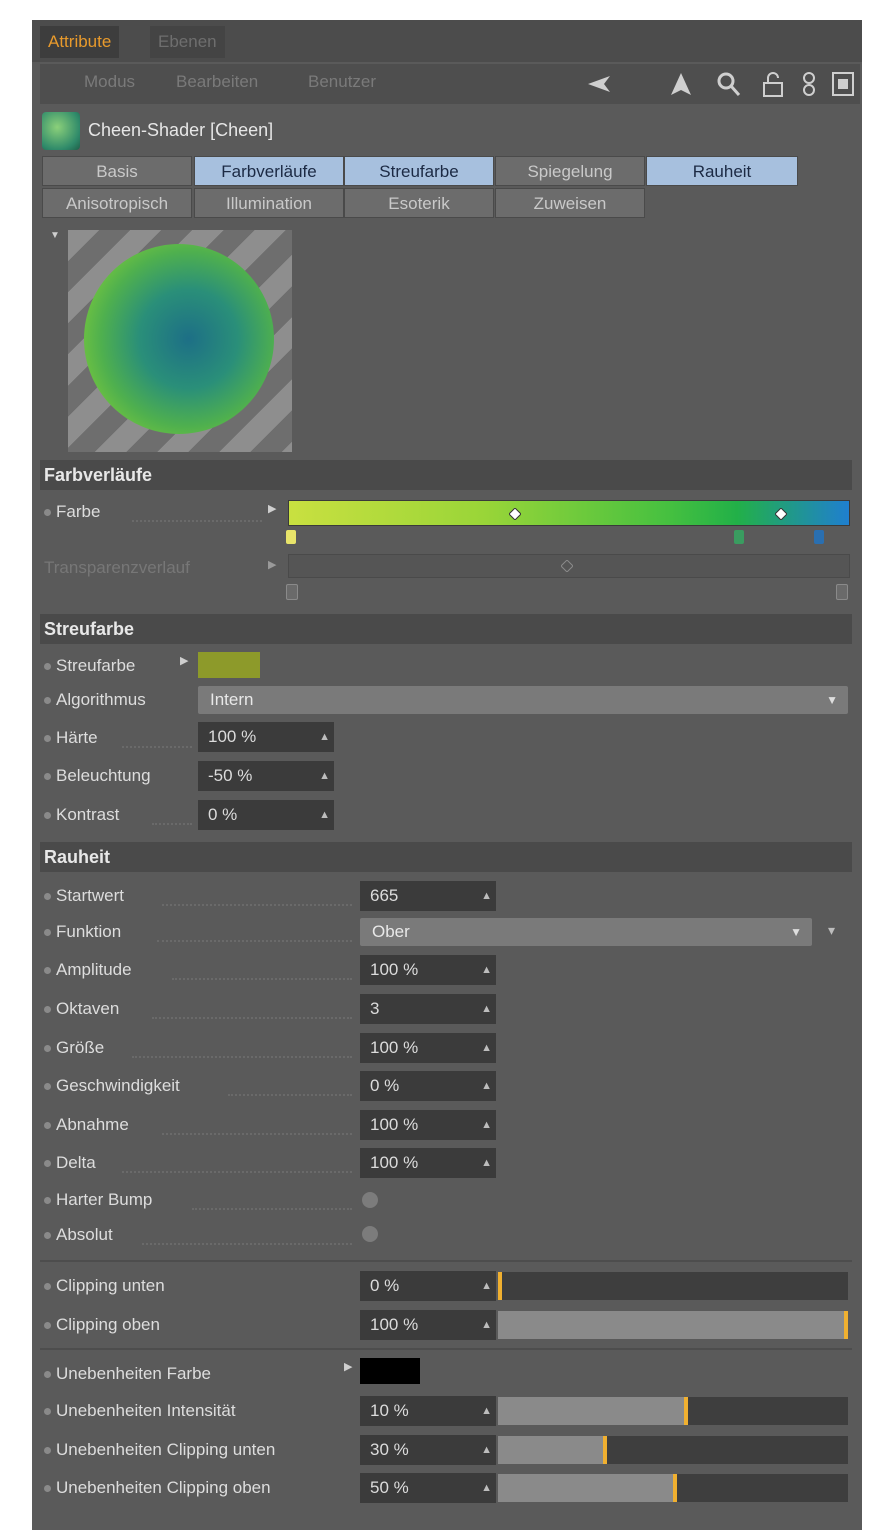 The image size is (875, 1530). What do you see at coordinates (117, 203) in the screenshot?
I see `tab-anisotropisch: Anisotropisch` at bounding box center [117, 203].